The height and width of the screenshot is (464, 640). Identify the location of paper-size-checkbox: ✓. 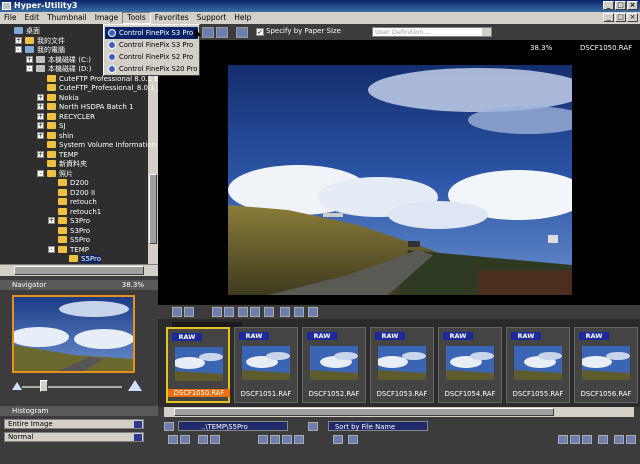
(260, 32).